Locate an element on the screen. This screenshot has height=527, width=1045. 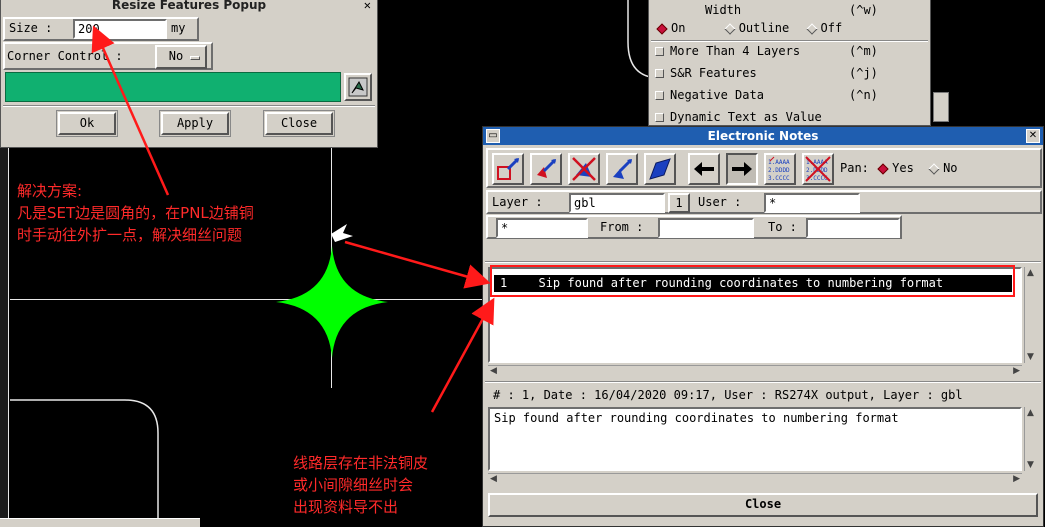
menu-item-shortcut: (^m) is located at coordinates (863, 51).